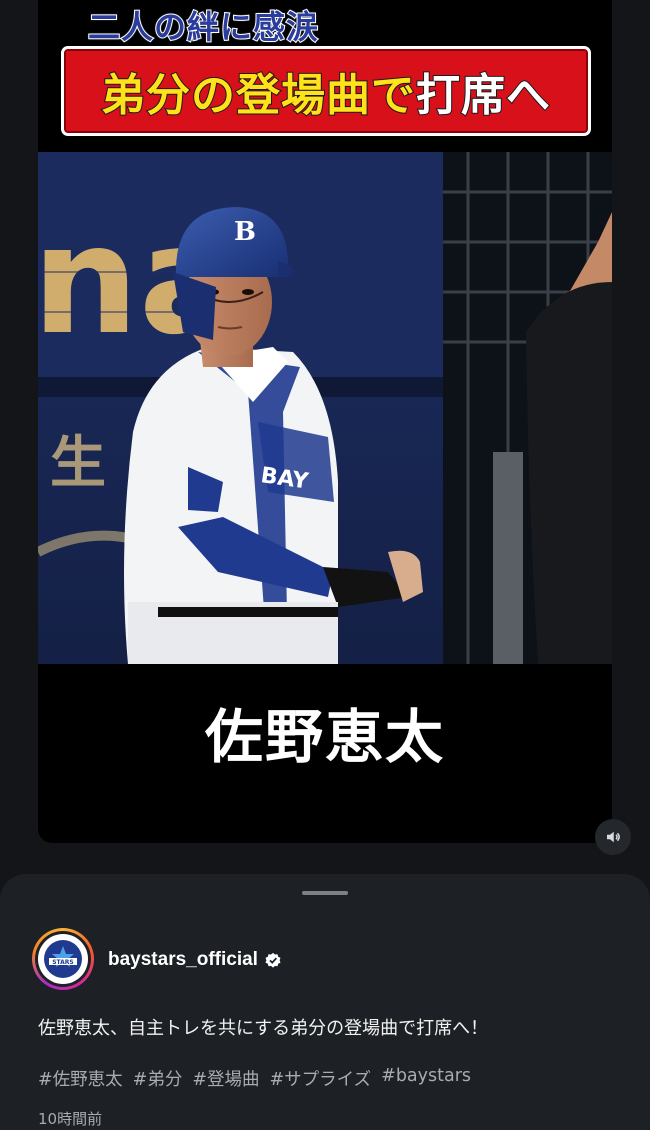 This screenshot has width=650, height=1130. Describe the element at coordinates (78, 463) in the screenshot. I see `wall-text: 生` at that location.